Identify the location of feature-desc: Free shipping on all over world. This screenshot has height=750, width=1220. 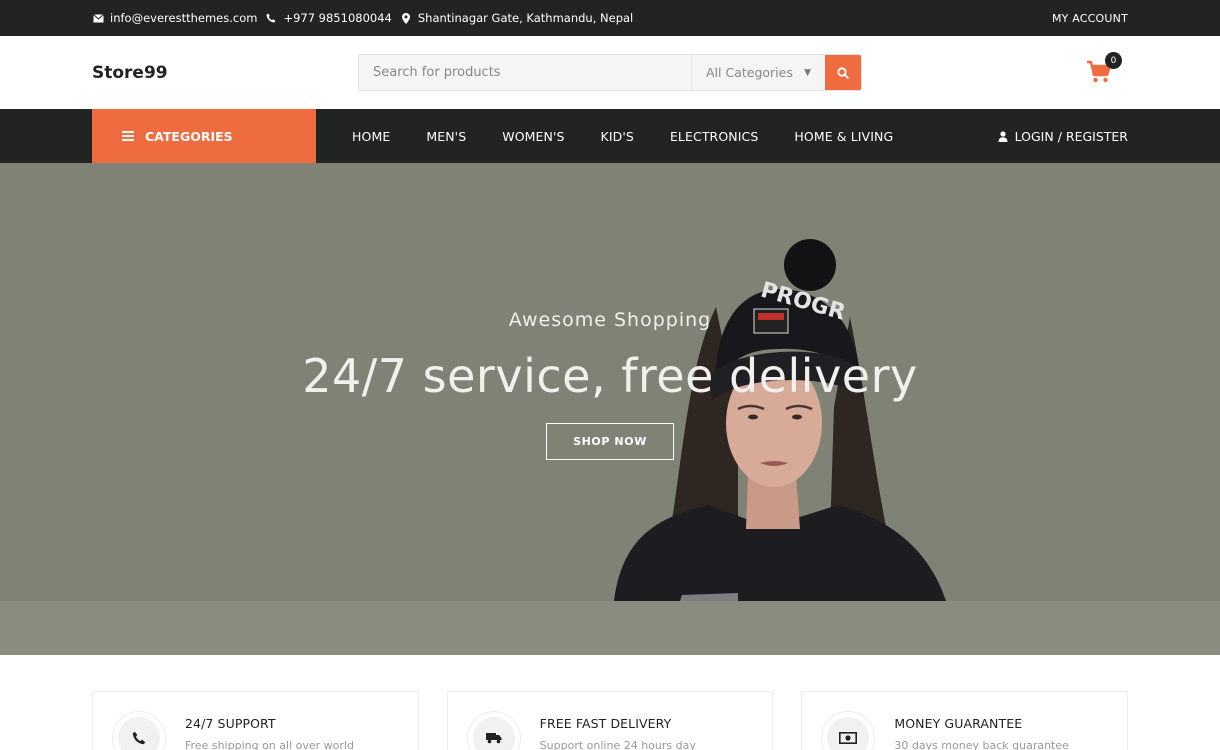
(269, 744).